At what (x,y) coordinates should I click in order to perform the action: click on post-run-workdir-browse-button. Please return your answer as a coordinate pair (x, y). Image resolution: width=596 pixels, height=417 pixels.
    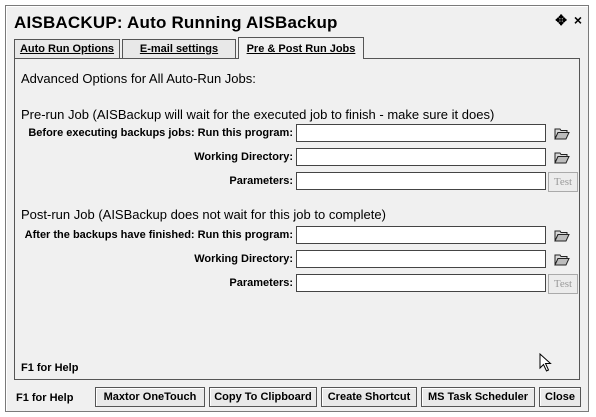
    Looking at the image, I should click on (562, 259).